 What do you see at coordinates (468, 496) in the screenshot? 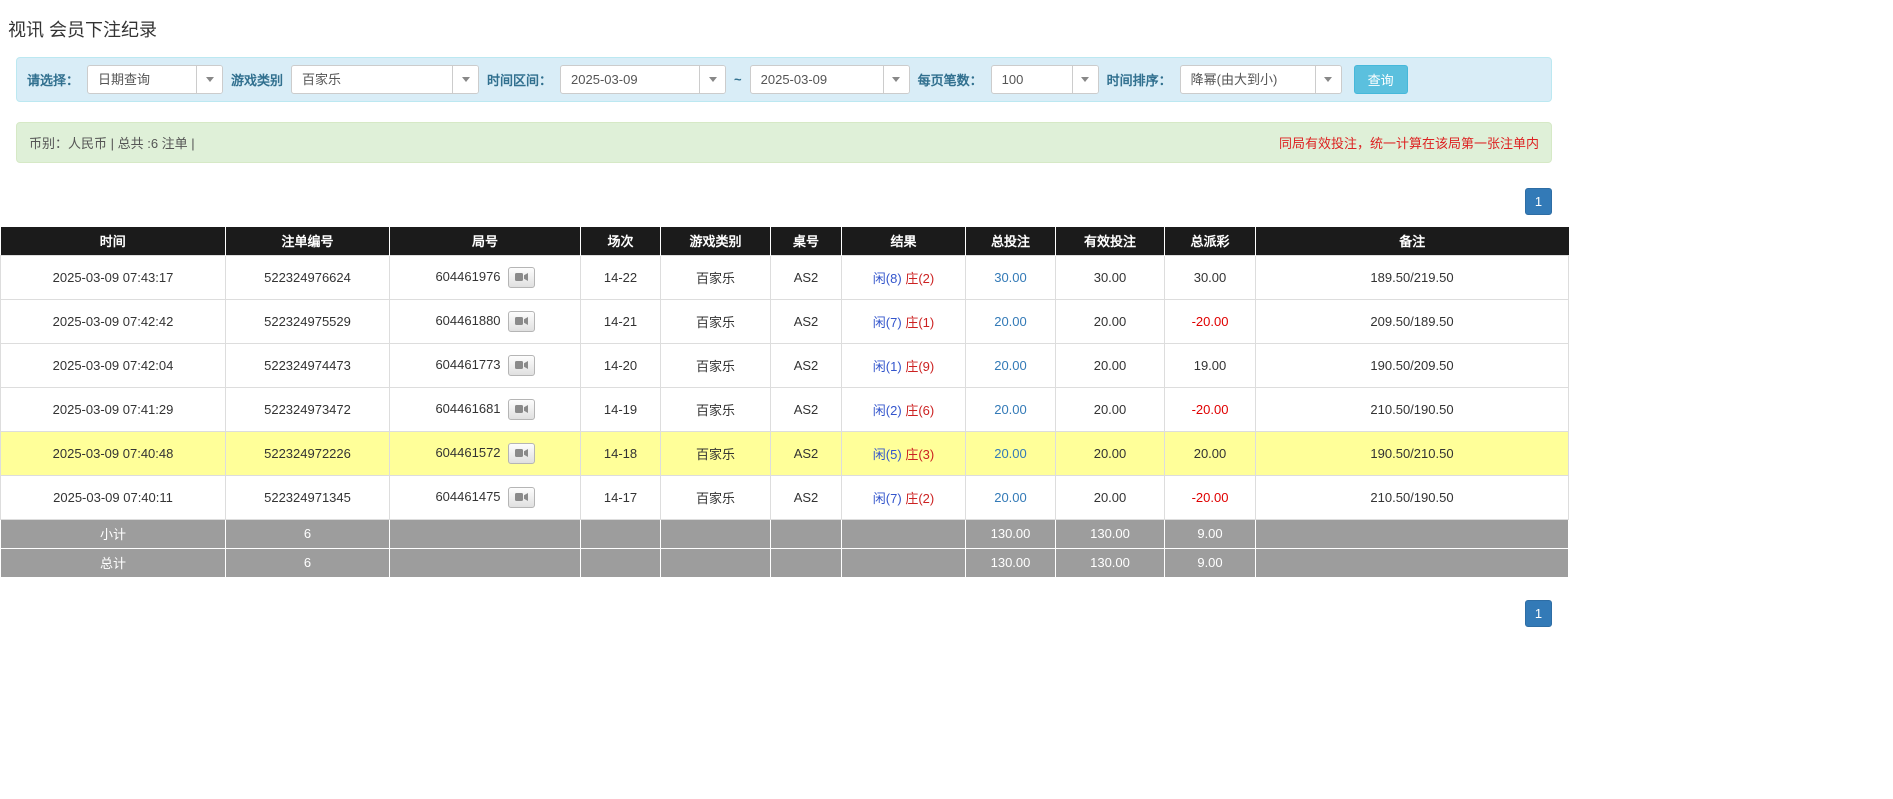
I see `round-number: 604461475` at bounding box center [468, 496].